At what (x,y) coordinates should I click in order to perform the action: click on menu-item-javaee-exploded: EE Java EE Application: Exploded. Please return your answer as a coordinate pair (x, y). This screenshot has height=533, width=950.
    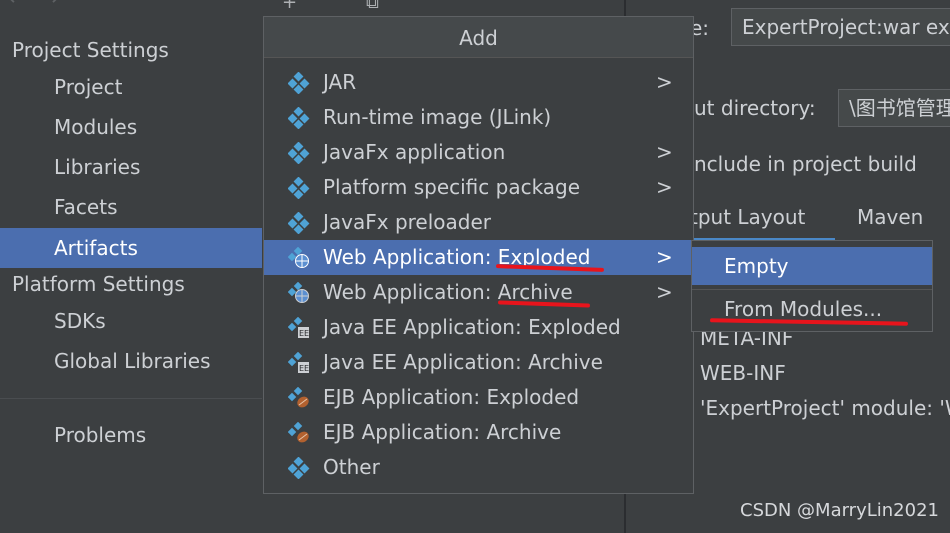
    Looking at the image, I should click on (478, 327).